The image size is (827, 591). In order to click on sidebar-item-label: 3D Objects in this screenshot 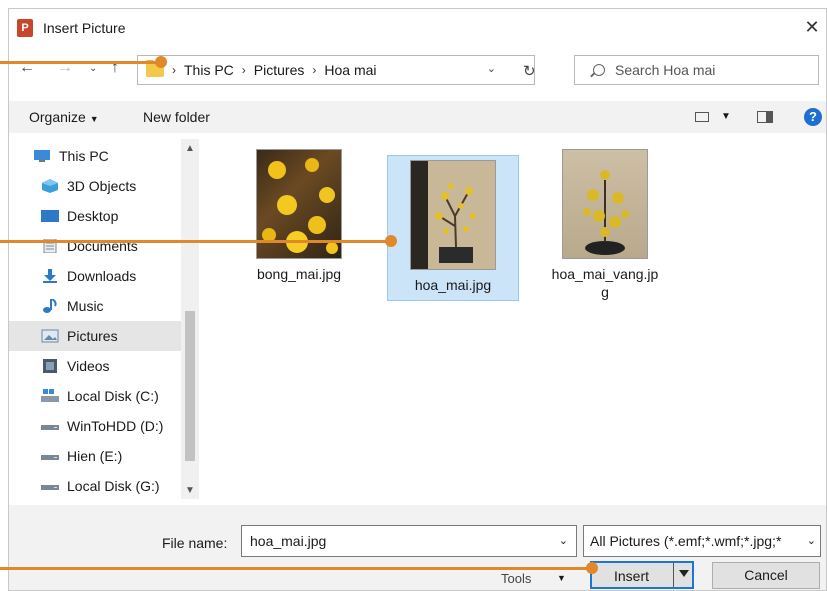, I will do `click(102, 186)`.